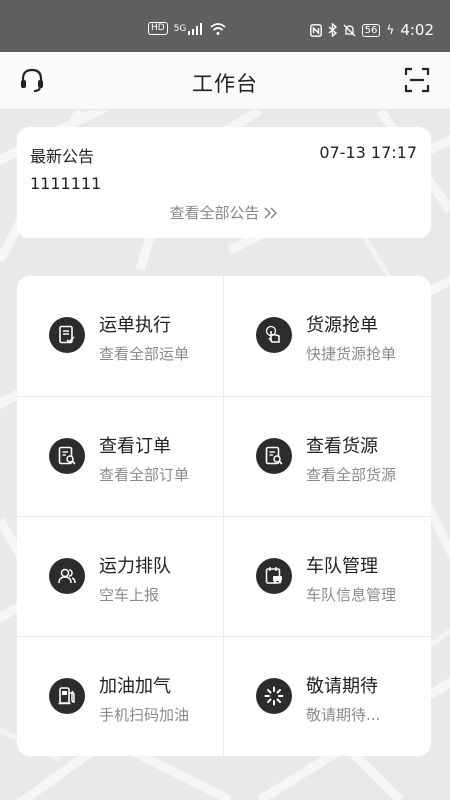  Describe the element at coordinates (225, 84) in the screenshot. I see `page-title: 工作台` at that location.